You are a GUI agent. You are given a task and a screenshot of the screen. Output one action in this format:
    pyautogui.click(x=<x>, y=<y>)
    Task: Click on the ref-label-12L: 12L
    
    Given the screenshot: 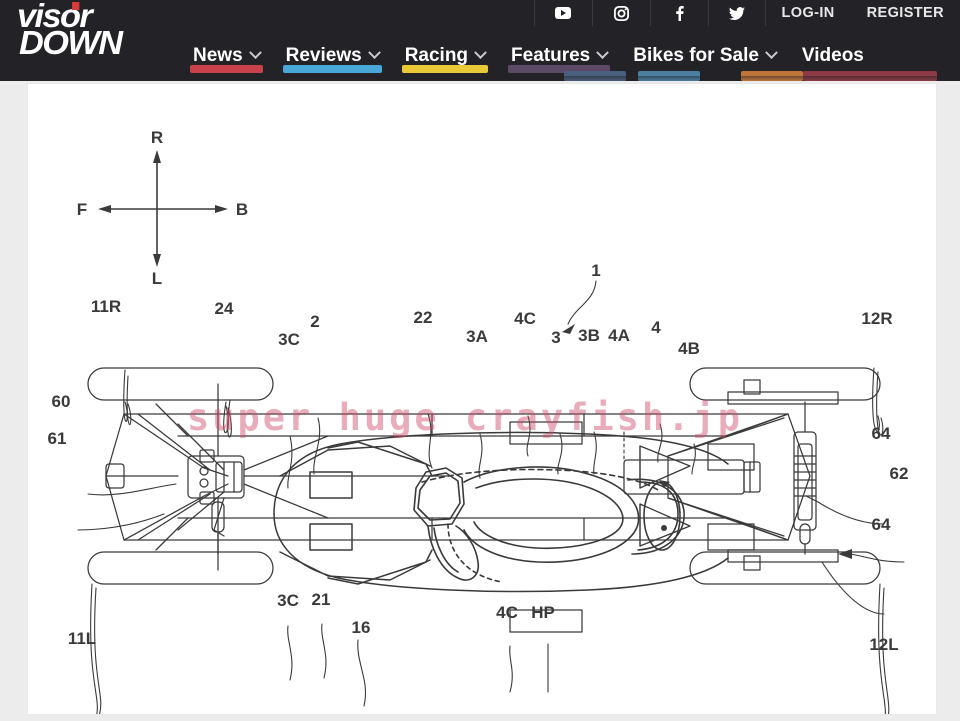 What is the action you would take?
    pyautogui.click(x=883, y=644)
    